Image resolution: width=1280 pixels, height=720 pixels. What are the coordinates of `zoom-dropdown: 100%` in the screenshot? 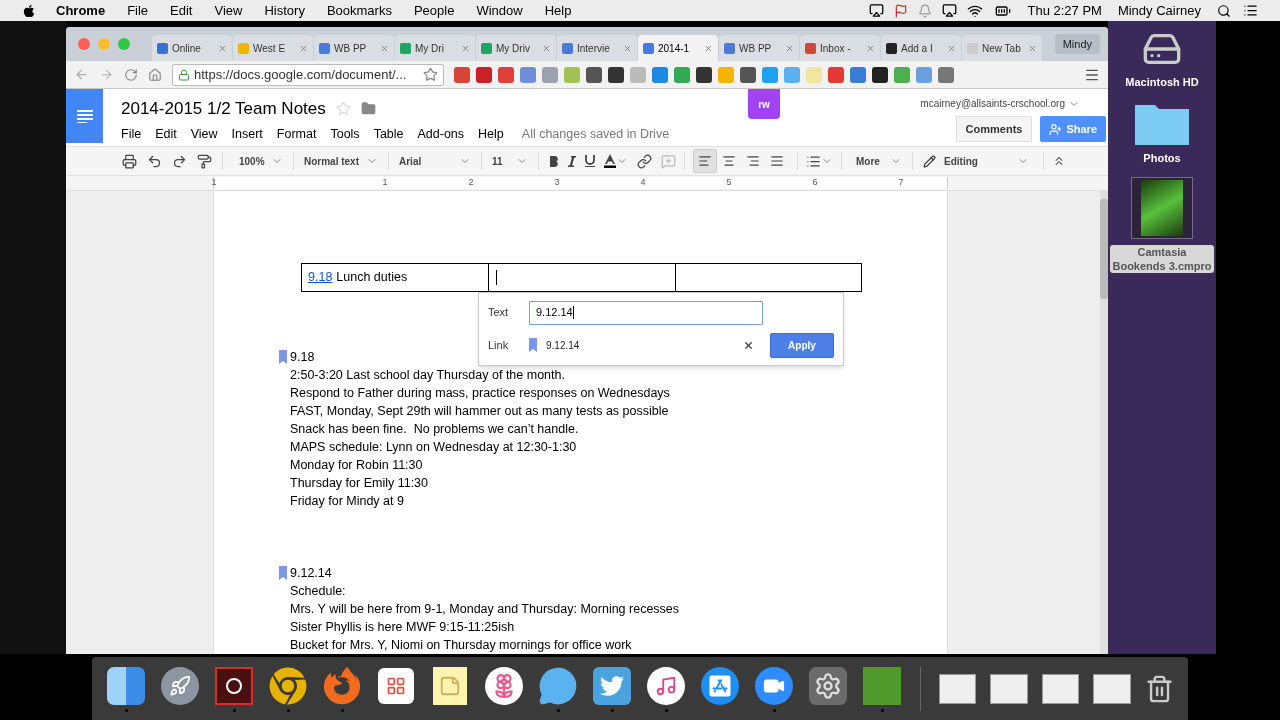 It's located at (261, 161).